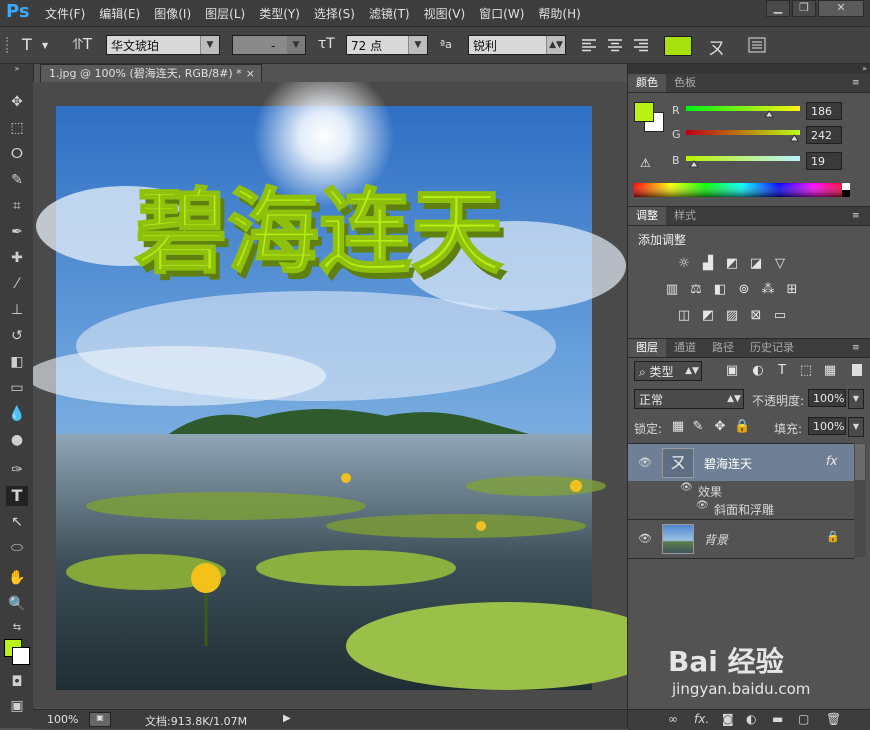  I want to click on layer-row: 👁 背景 🔒, so click(741, 539).